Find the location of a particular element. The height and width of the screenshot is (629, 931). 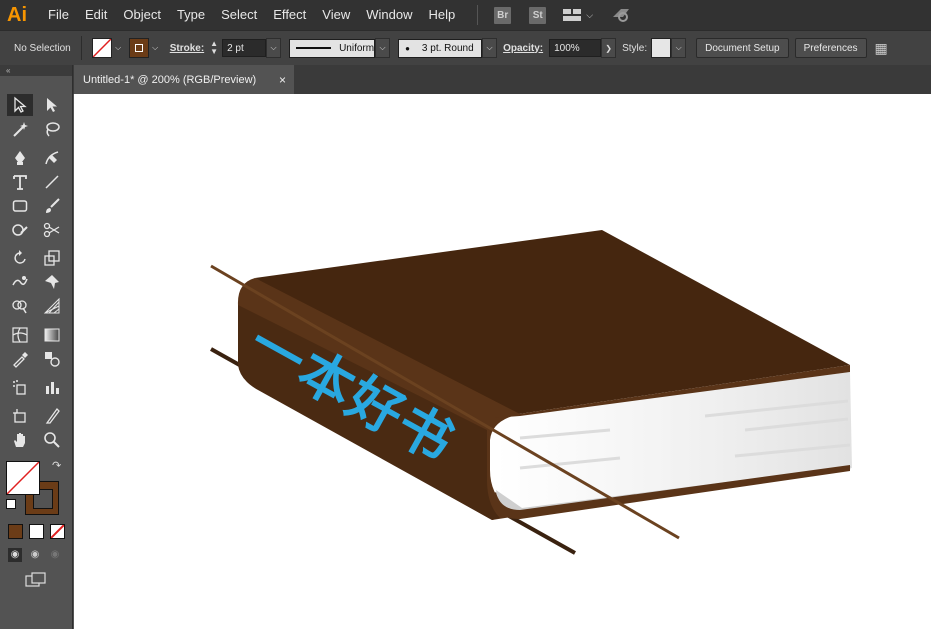

preferences-button: Preferences is located at coordinates (830, 48).